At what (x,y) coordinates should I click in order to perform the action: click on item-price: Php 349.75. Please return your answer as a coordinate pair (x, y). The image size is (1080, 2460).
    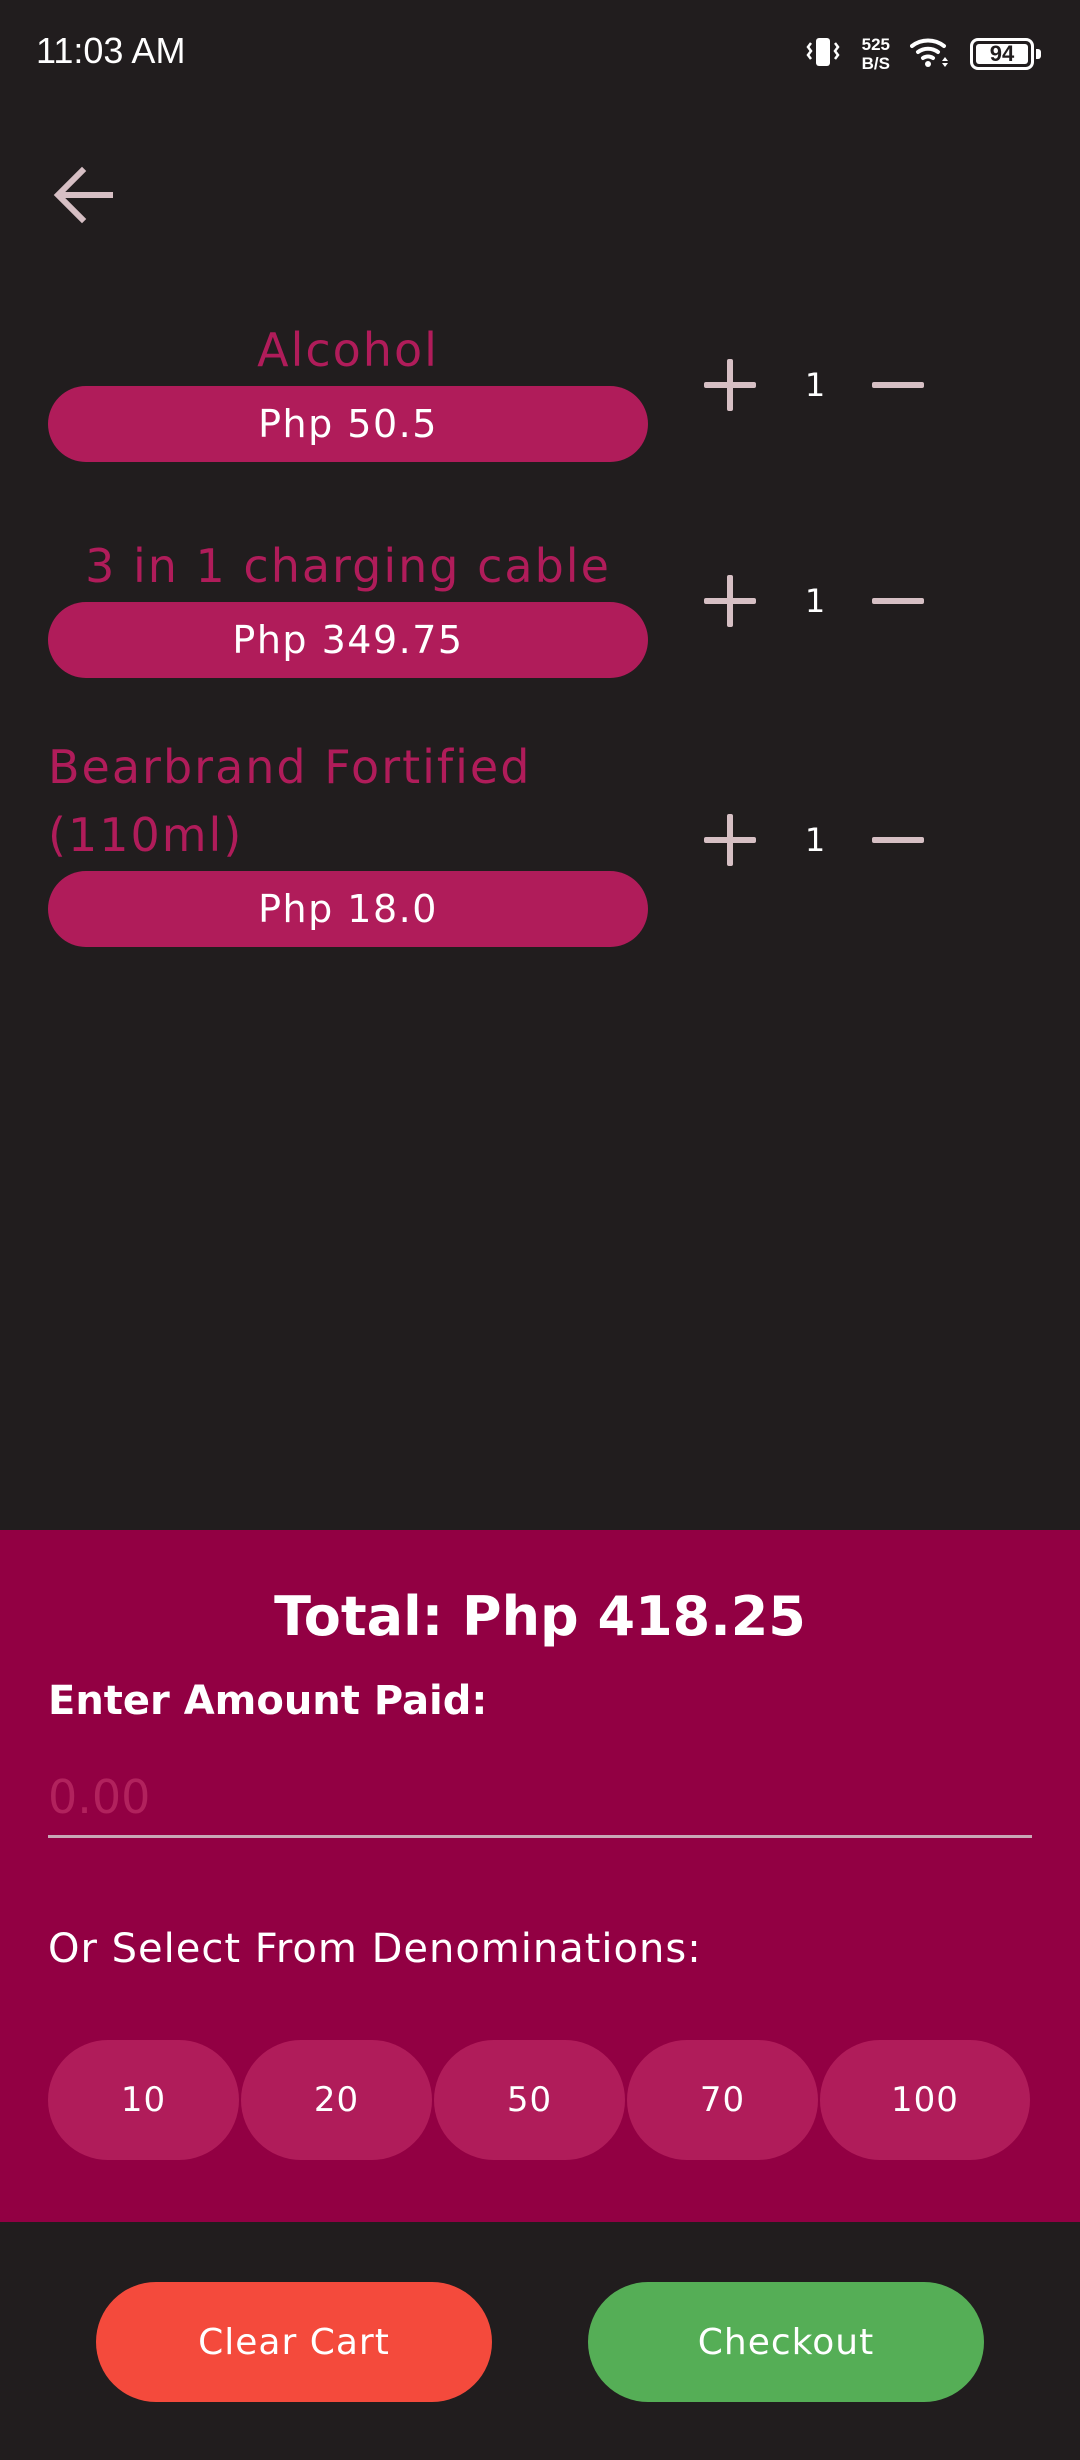
    Looking at the image, I should click on (348, 640).